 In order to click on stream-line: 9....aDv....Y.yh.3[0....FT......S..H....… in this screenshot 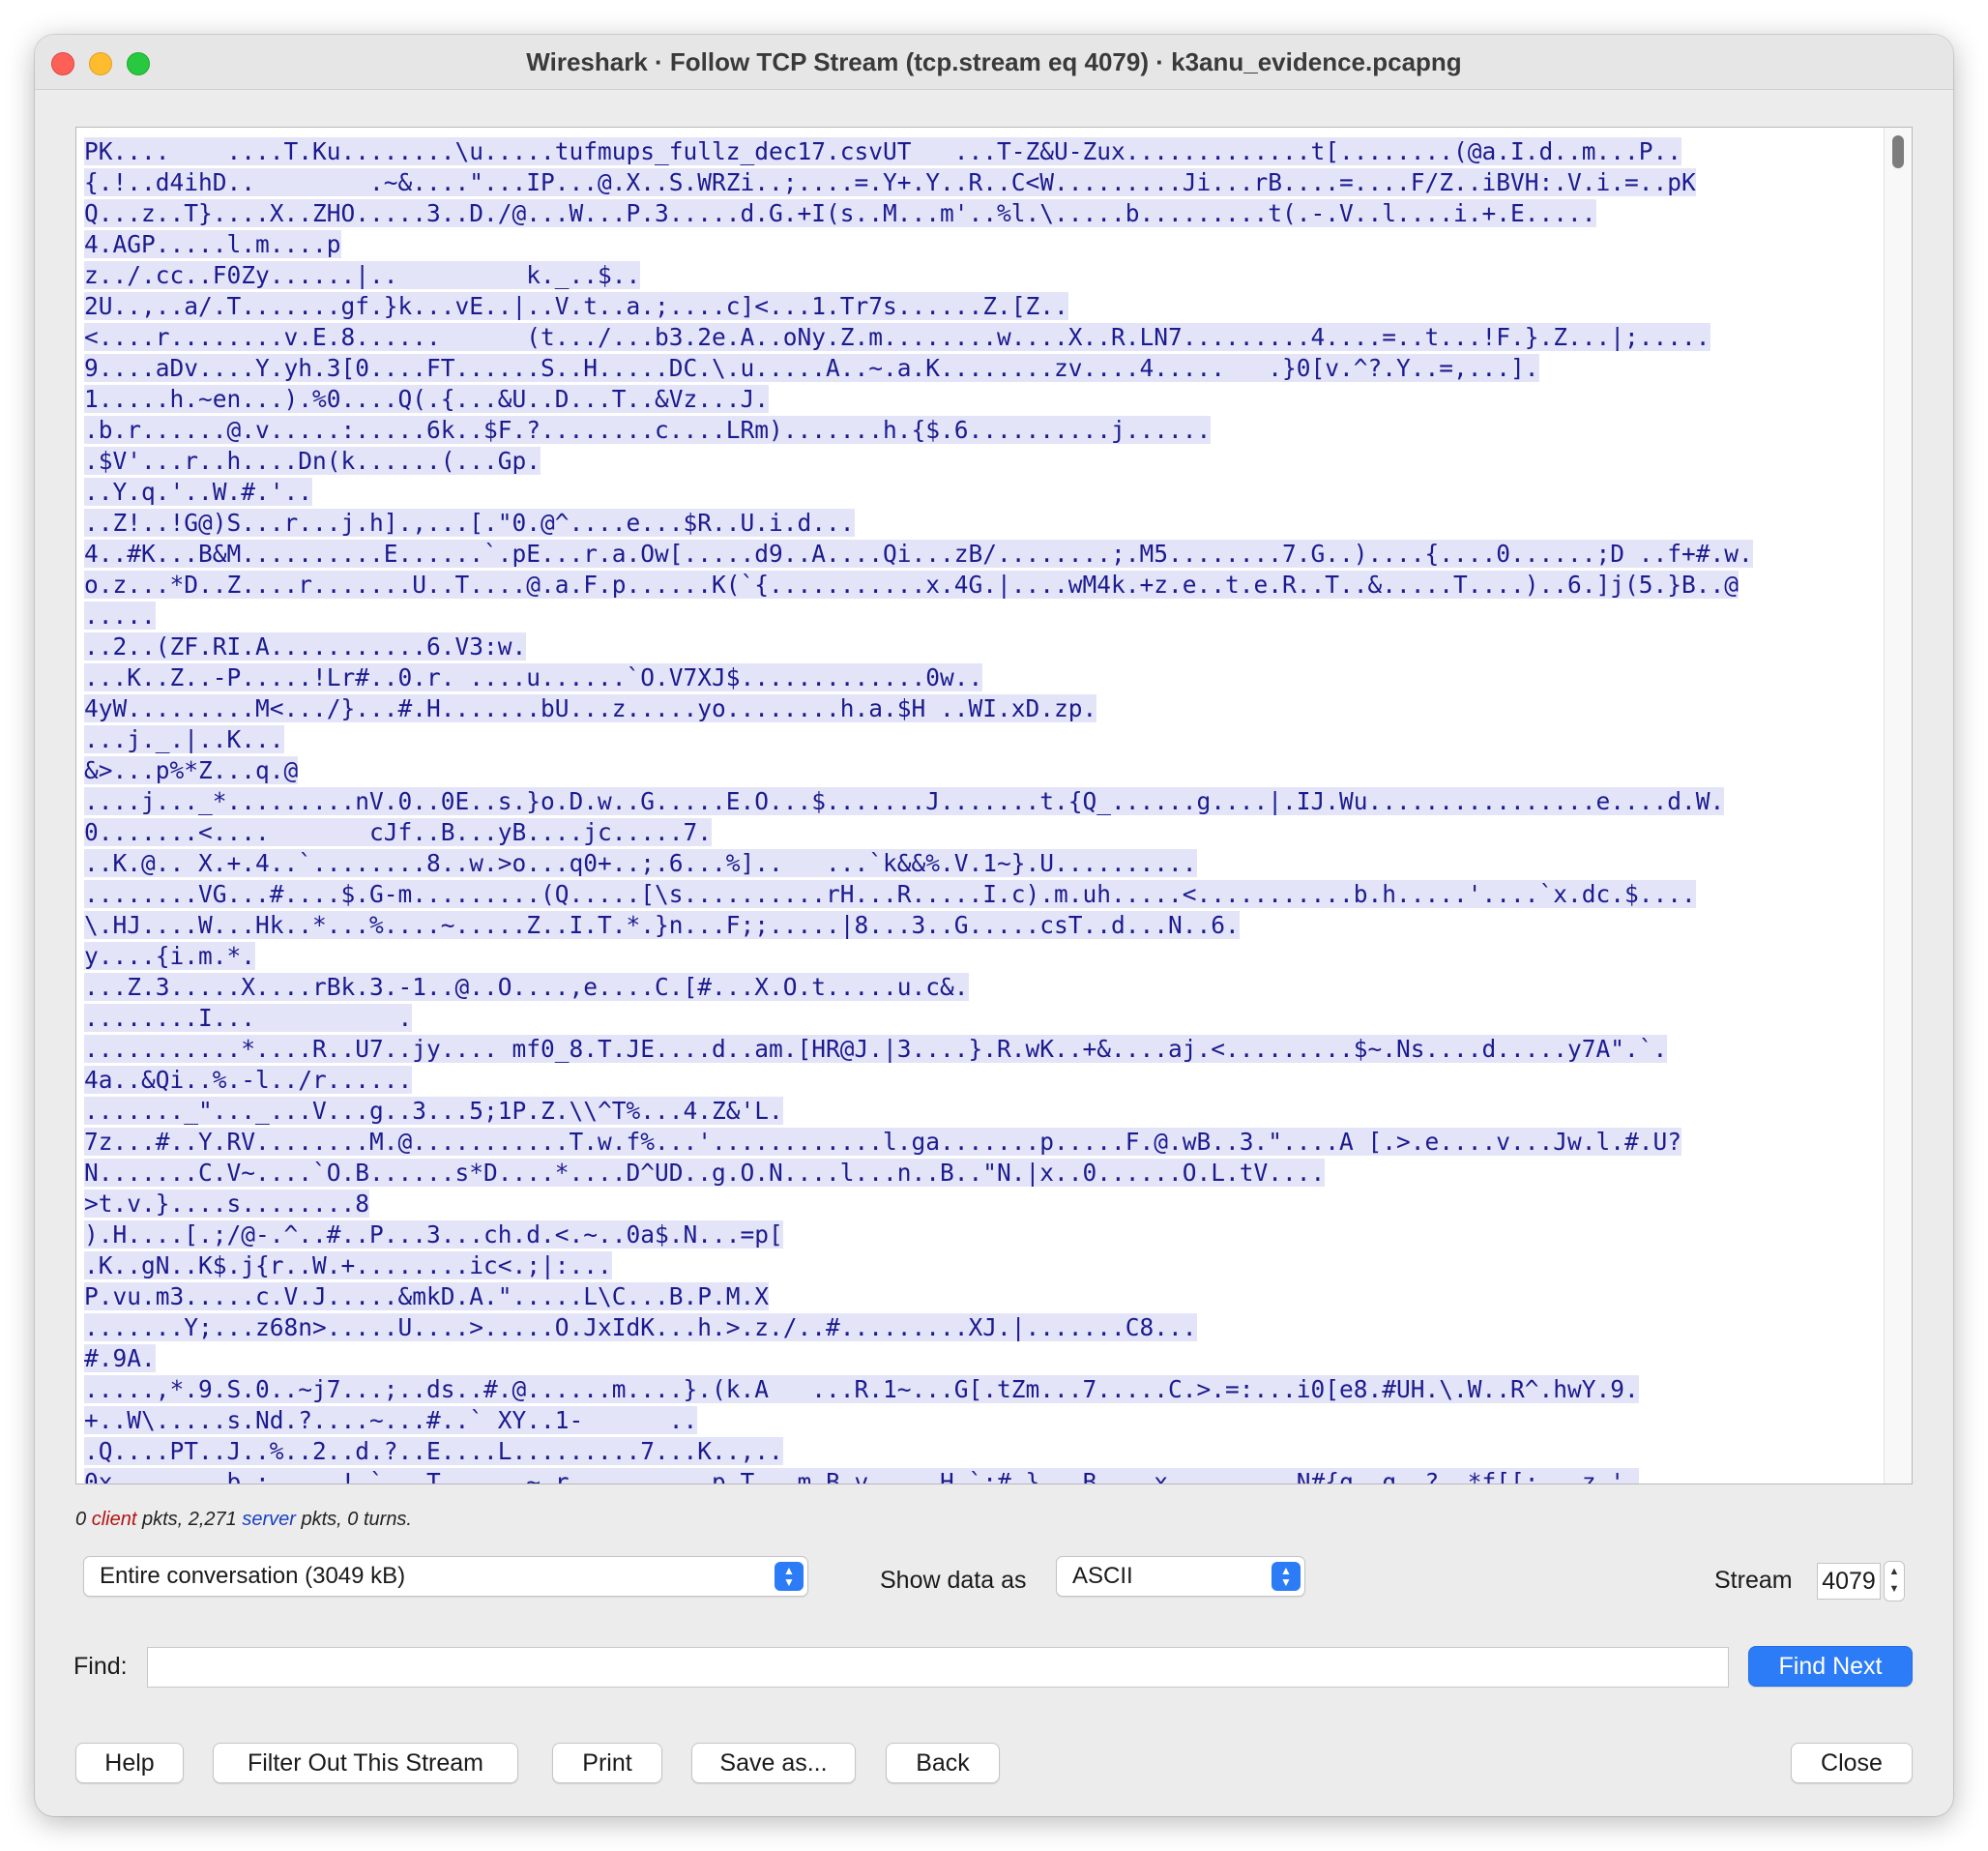, I will do `click(978, 368)`.